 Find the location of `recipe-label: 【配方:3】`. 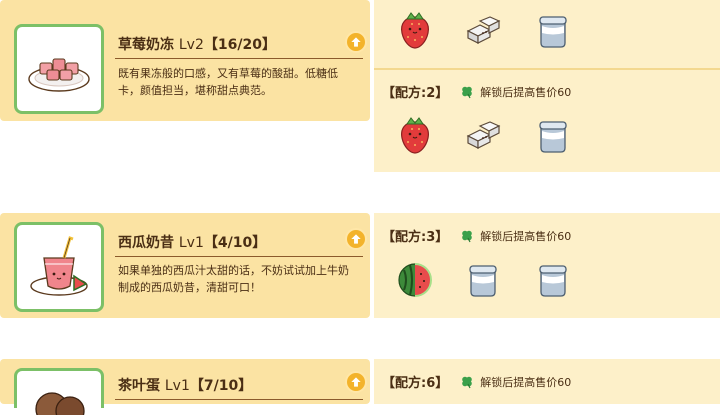

recipe-label: 【配方:3】 is located at coordinates (415, 237).